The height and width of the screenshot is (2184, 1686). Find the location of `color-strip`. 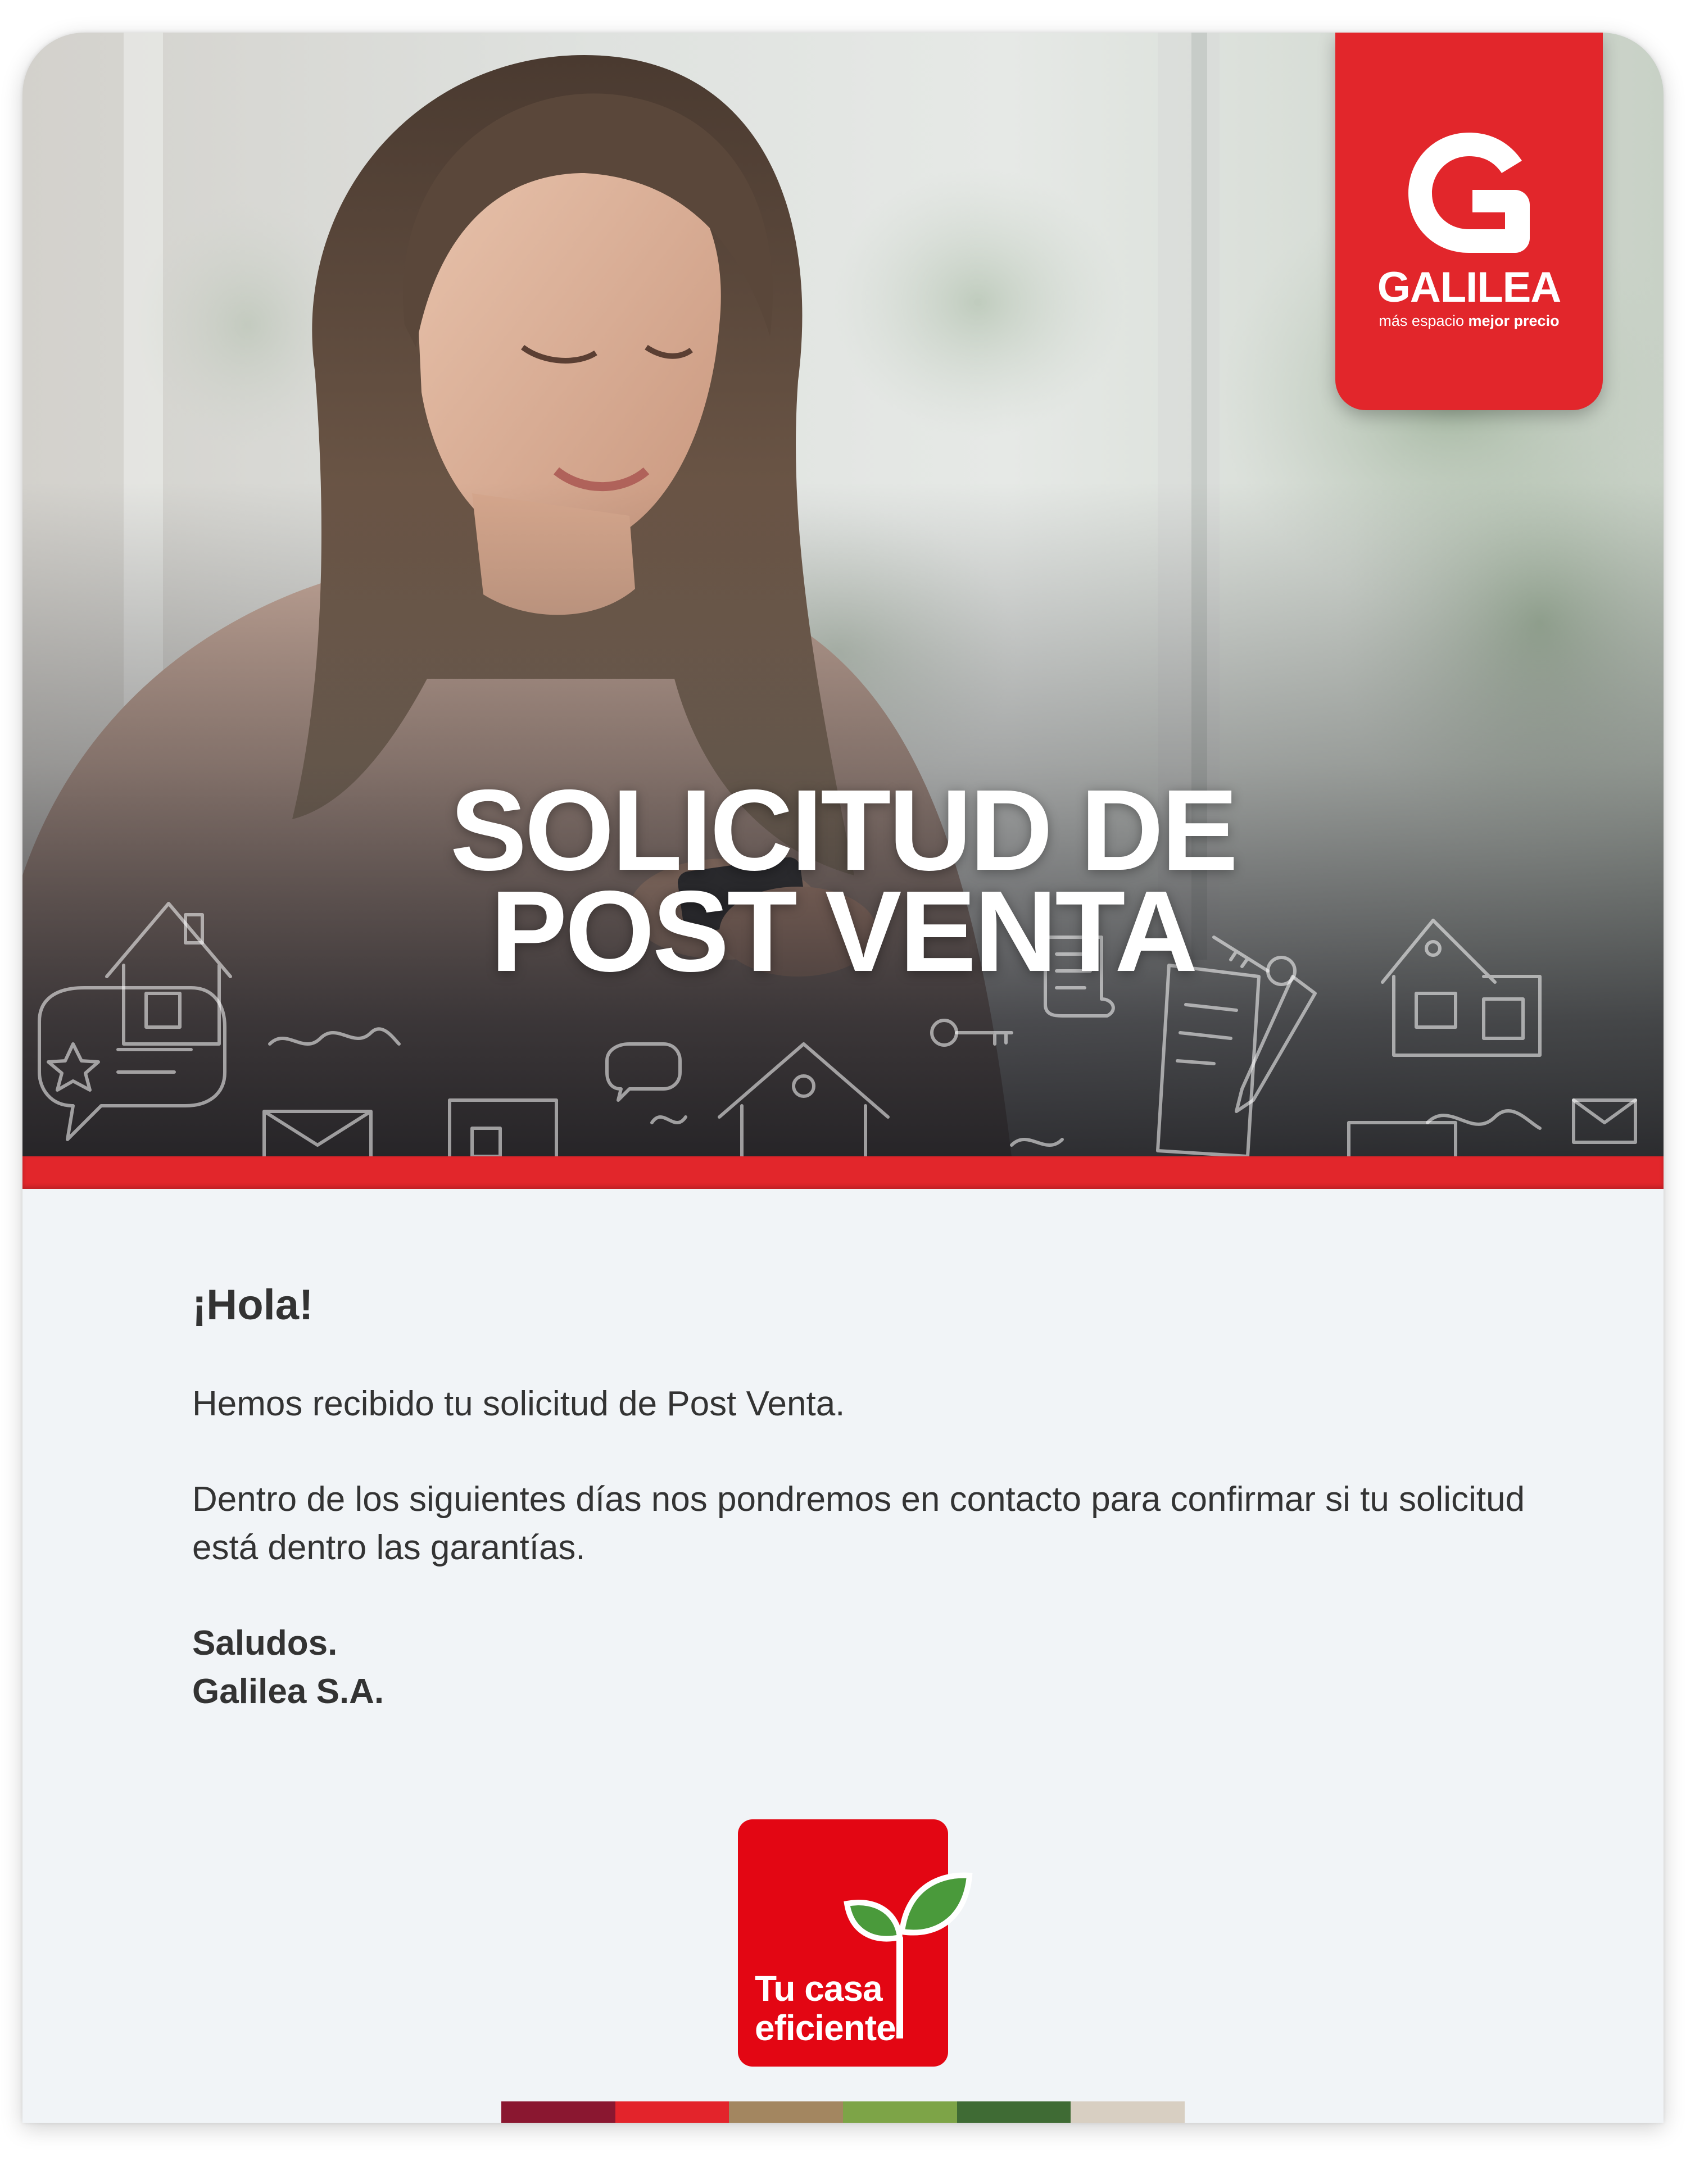

color-strip is located at coordinates (843, 2112).